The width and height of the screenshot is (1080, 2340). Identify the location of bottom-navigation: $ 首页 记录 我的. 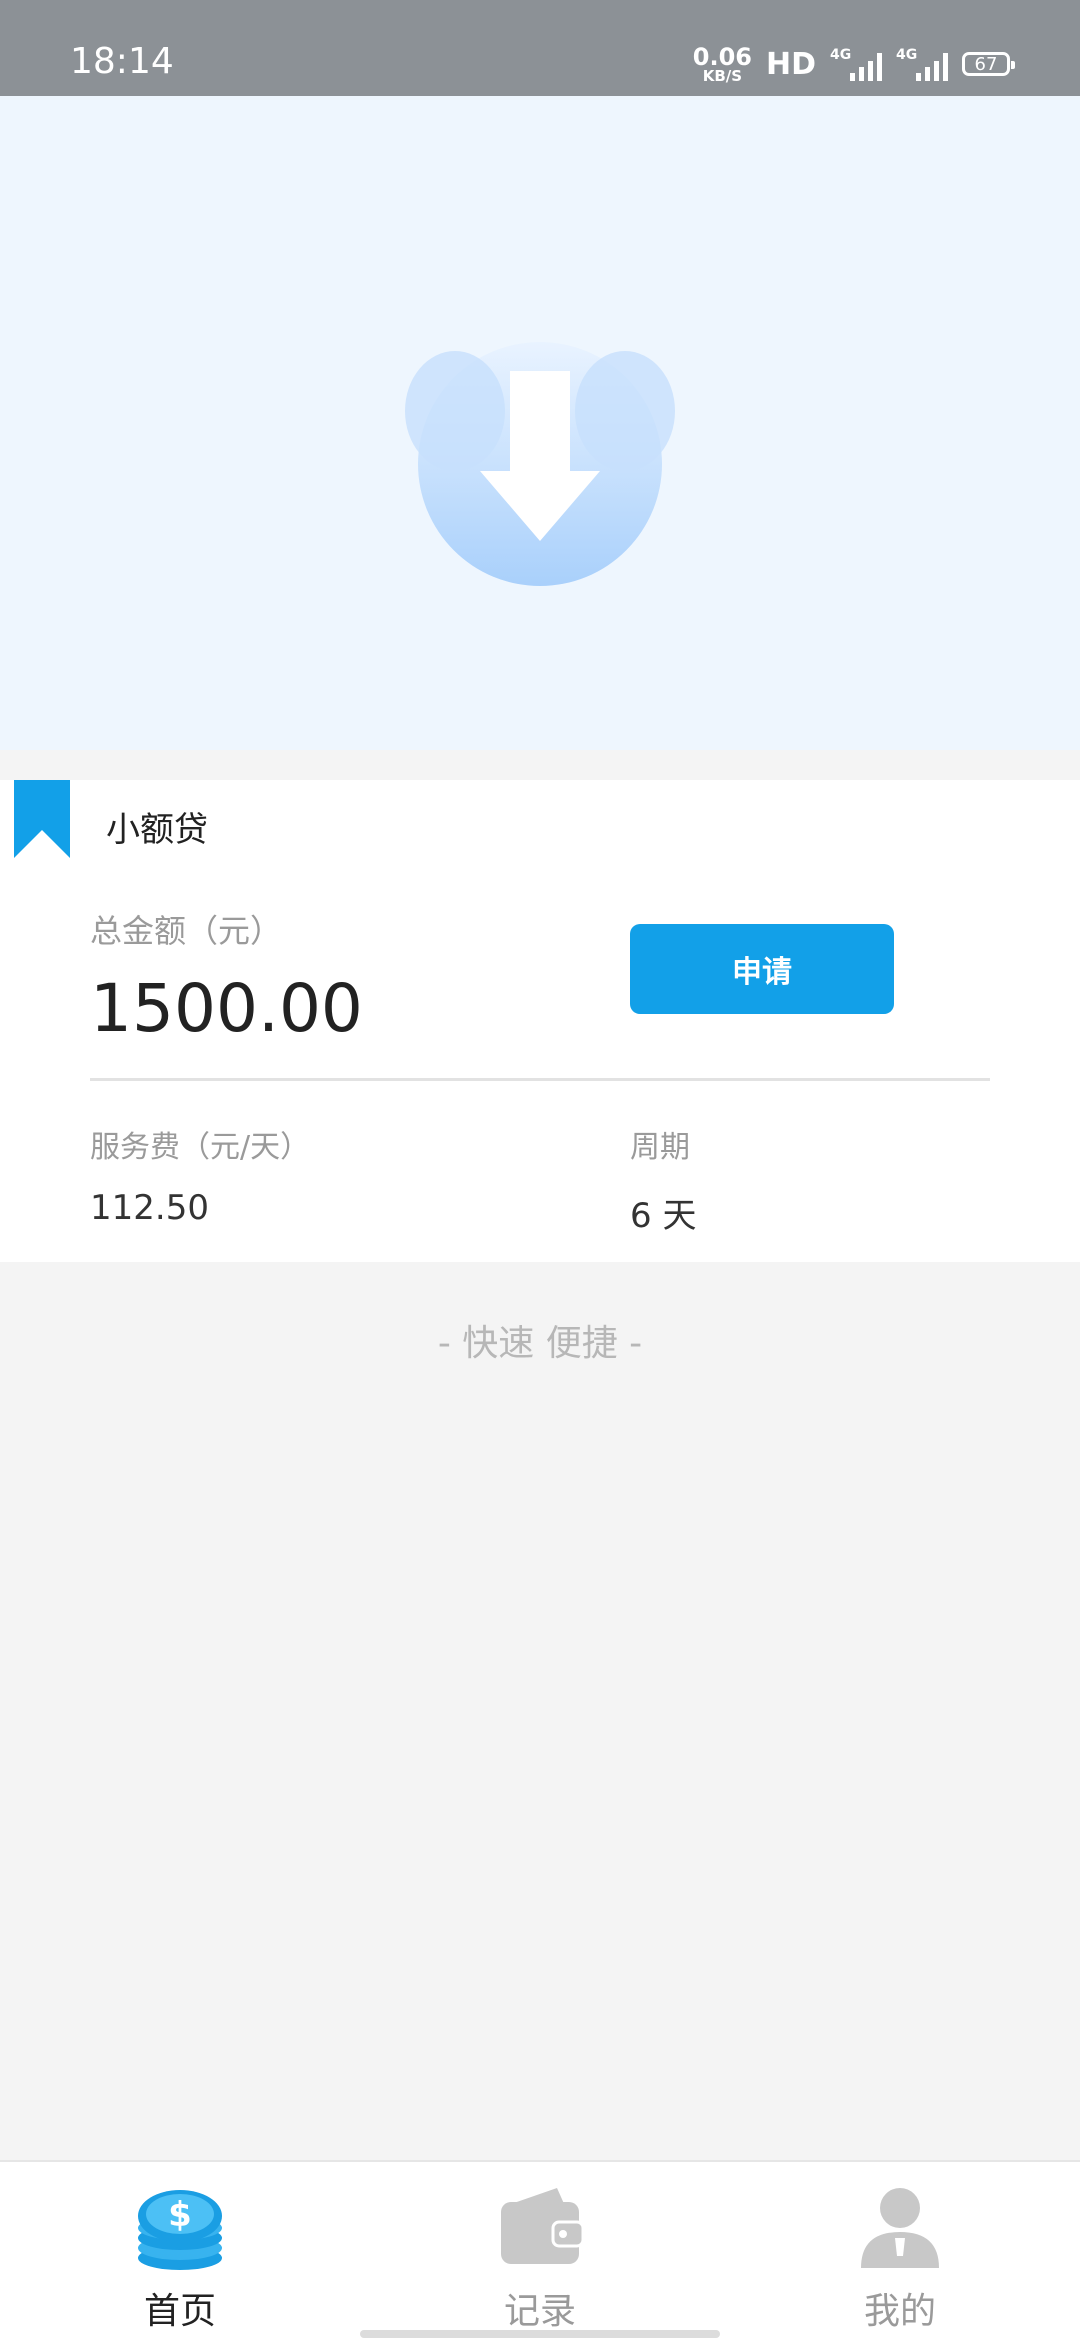
(540, 2250).